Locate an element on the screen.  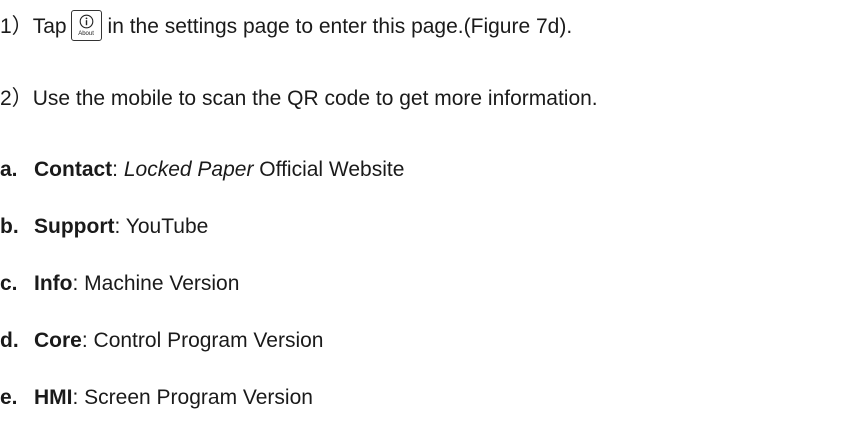
info-icon is located at coordinates (86, 21).